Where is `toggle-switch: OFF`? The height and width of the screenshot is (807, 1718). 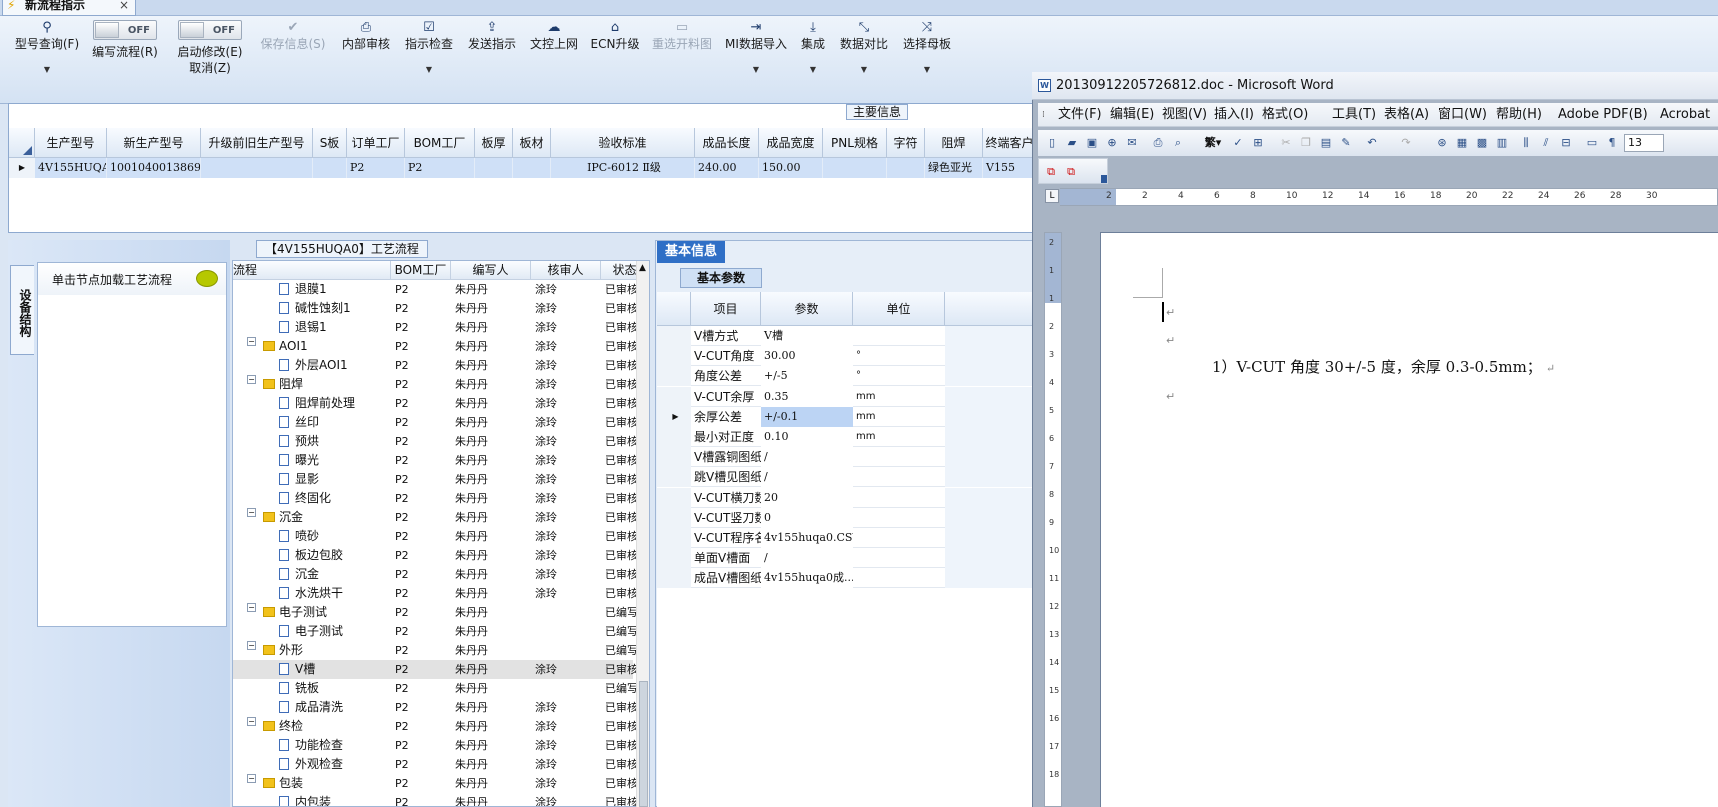
toggle-switch: OFF is located at coordinates (210, 30).